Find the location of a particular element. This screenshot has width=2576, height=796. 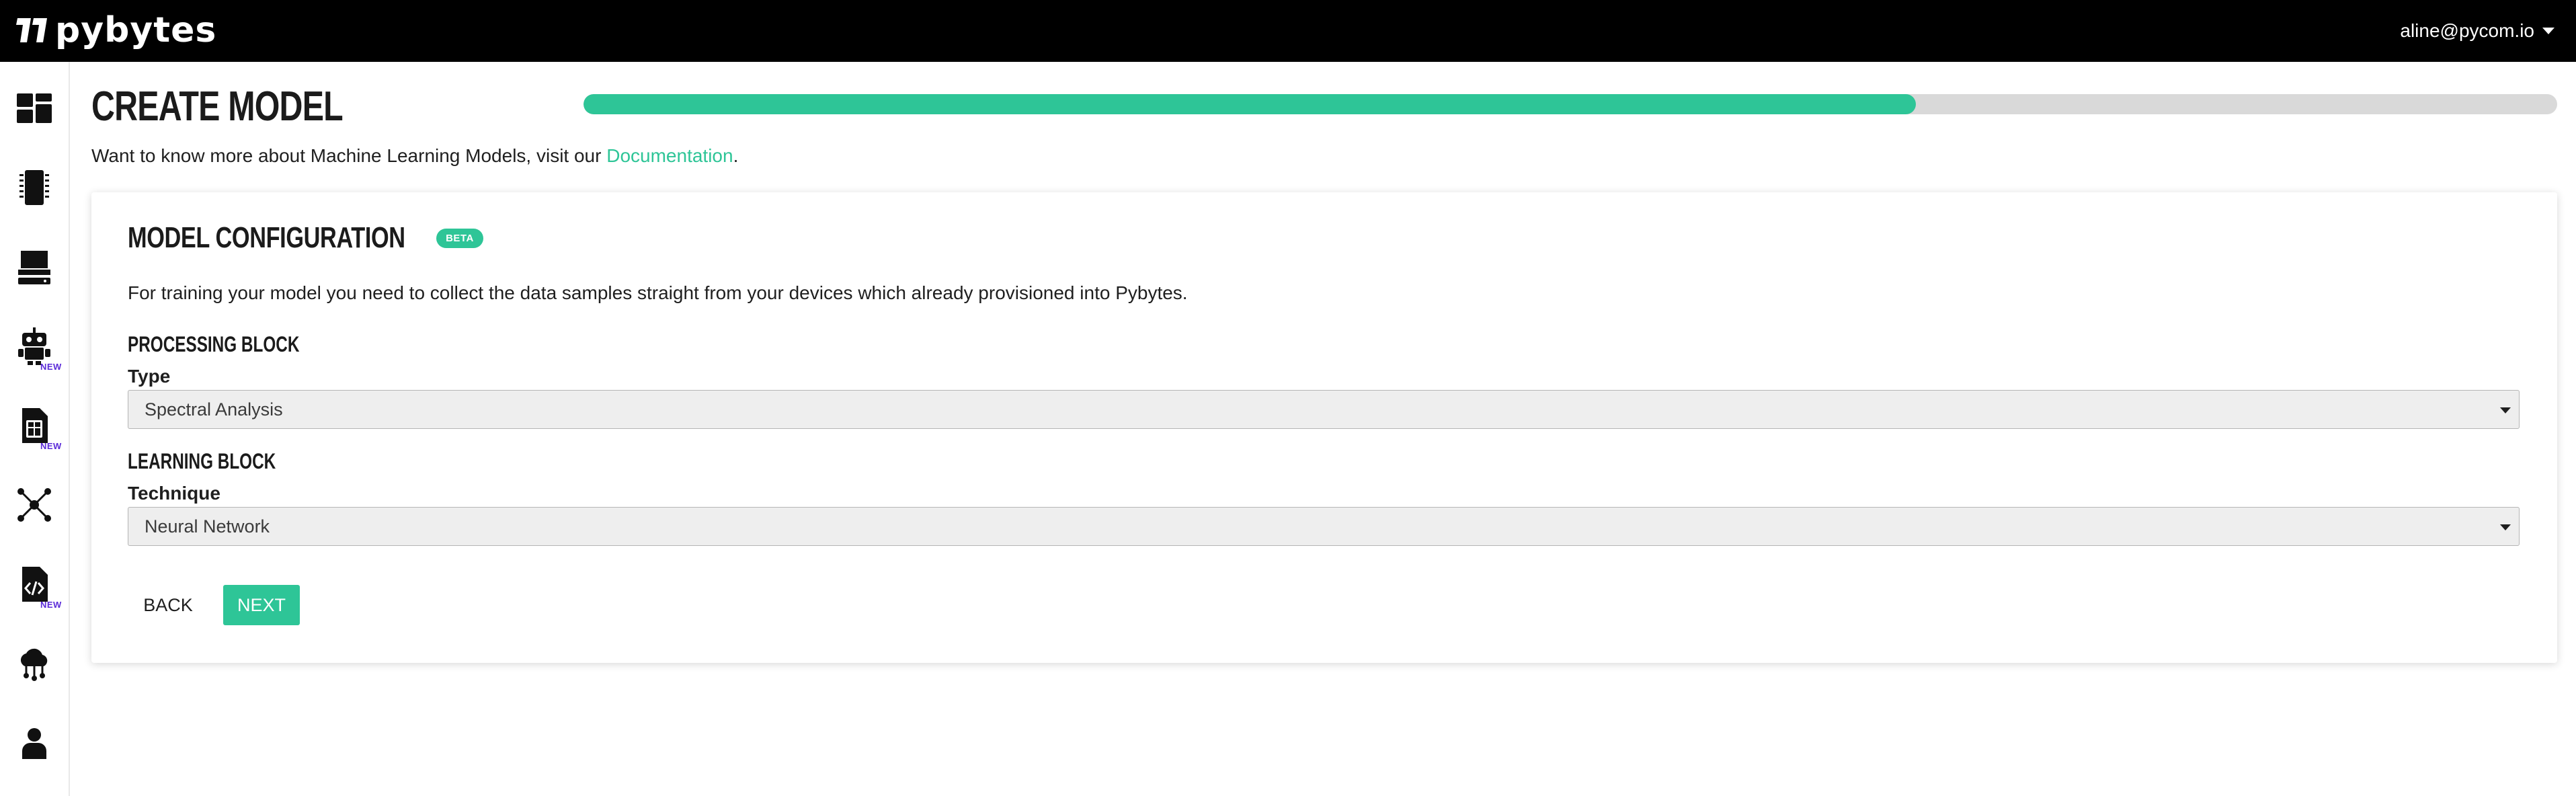

sidebar-item-dashboard is located at coordinates (34, 108).